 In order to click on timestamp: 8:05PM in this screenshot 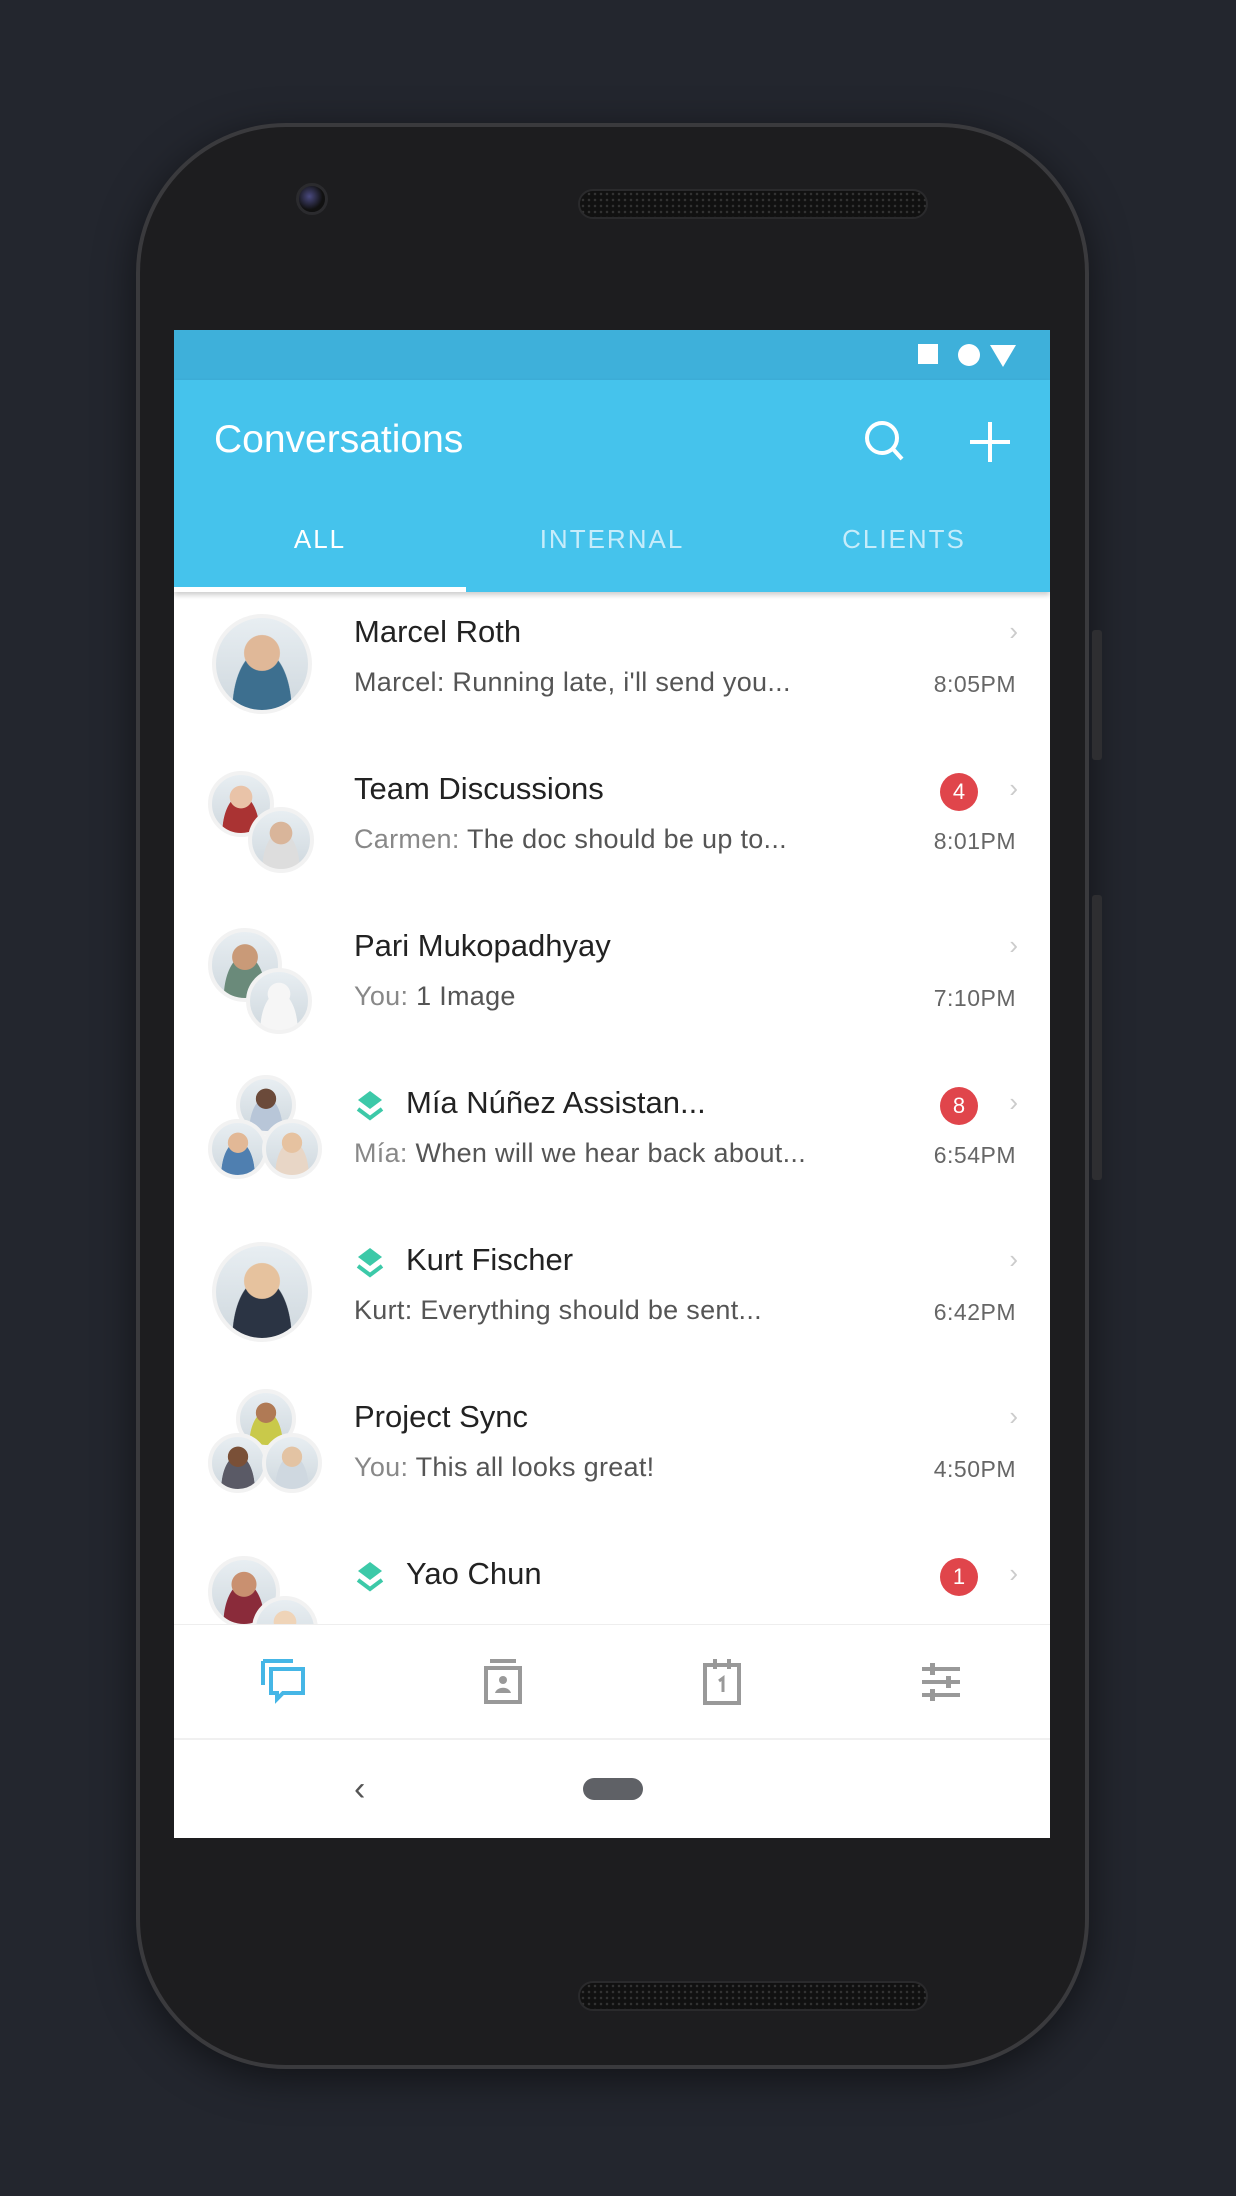, I will do `click(974, 684)`.